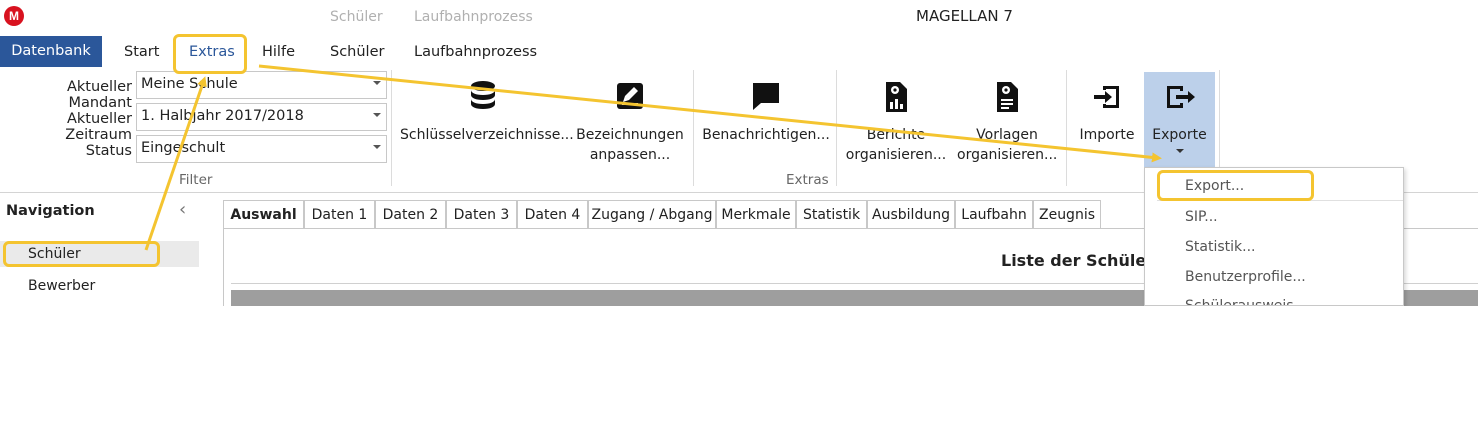  What do you see at coordinates (1106, 97) in the screenshot?
I see `import-icon` at bounding box center [1106, 97].